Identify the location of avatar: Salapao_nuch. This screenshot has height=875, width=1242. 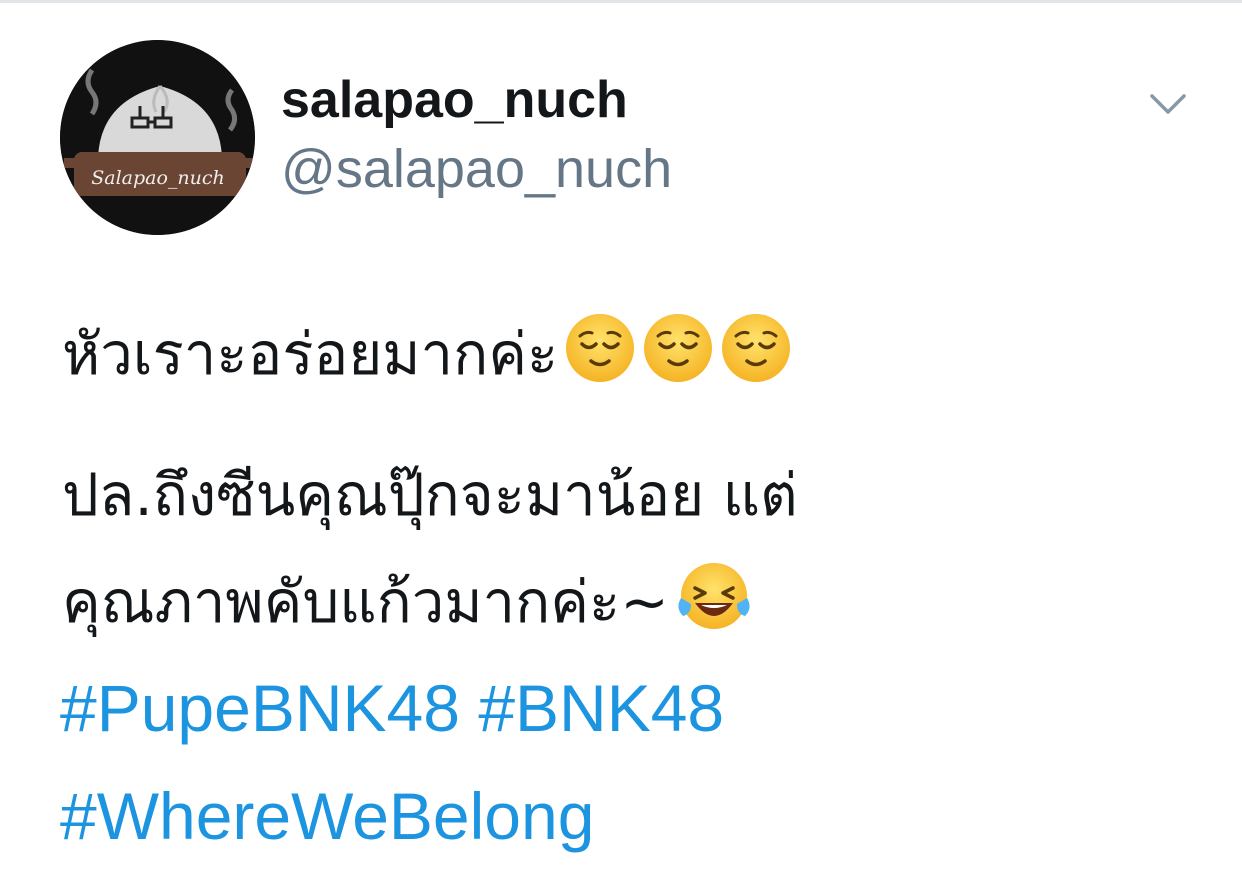
(157, 137).